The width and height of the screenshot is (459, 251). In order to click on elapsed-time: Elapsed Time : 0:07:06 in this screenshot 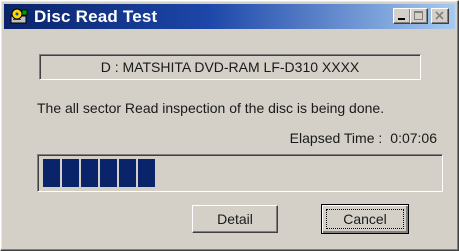, I will do `click(363, 138)`.